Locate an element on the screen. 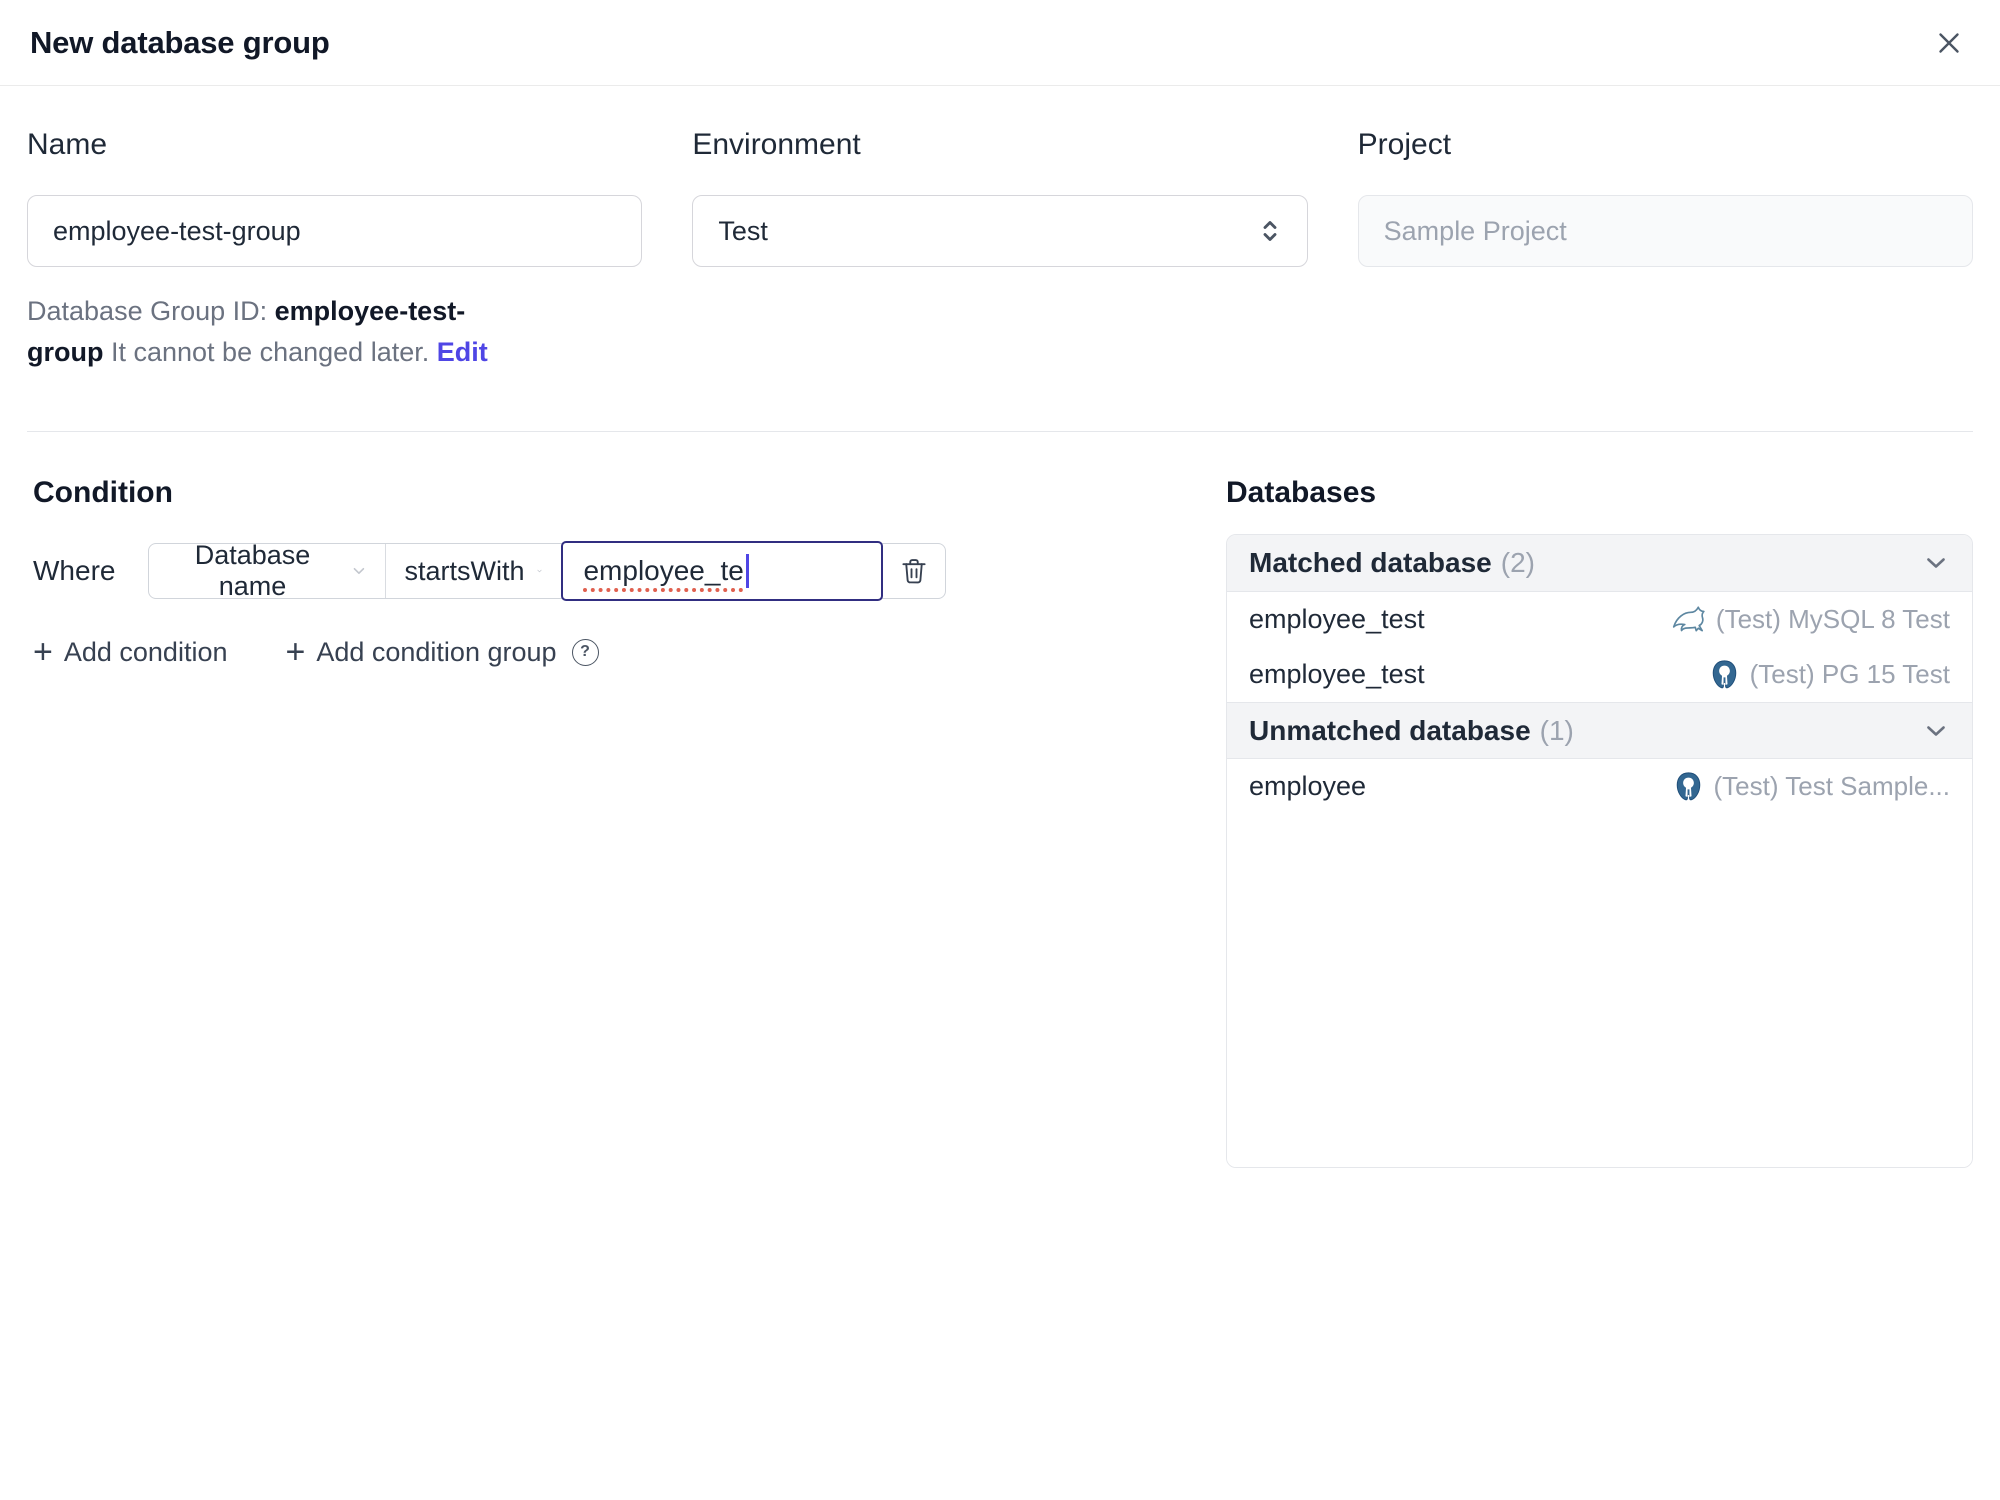  condition-value-text: employee_te is located at coordinates (663, 570).